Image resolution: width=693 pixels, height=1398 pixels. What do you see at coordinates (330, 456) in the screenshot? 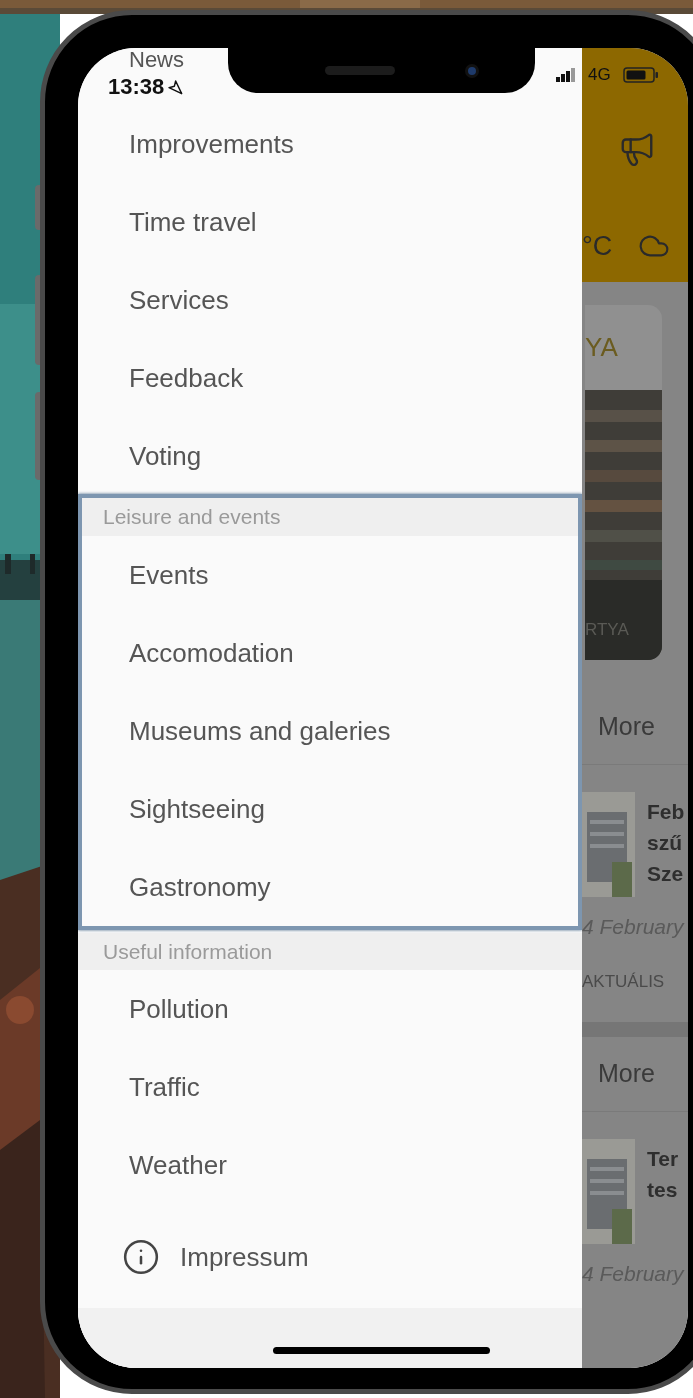
I see `menu-item: Voting` at bounding box center [330, 456].